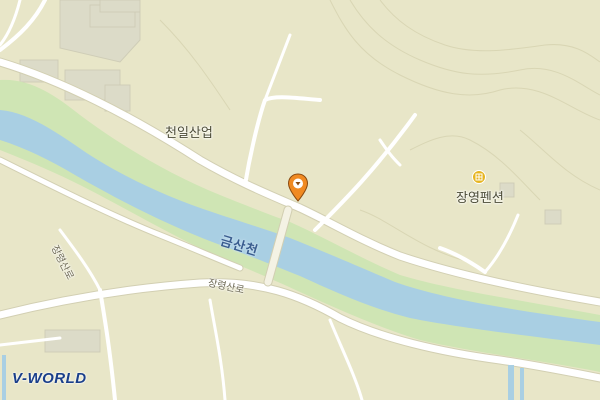  What do you see at coordinates (480, 198) in the screenshot?
I see `place-label-pension: 장영펜션` at bounding box center [480, 198].